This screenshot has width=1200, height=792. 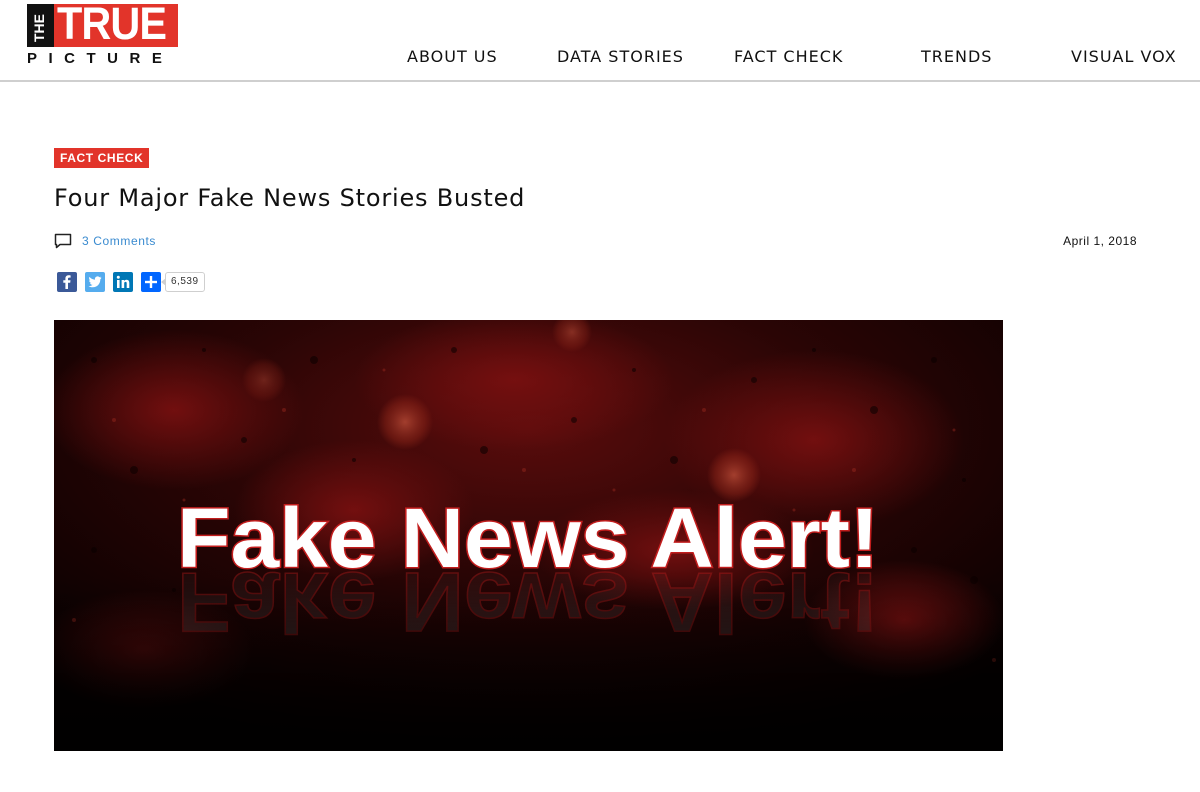 I want to click on linkedin-icon, so click(x=123, y=281).